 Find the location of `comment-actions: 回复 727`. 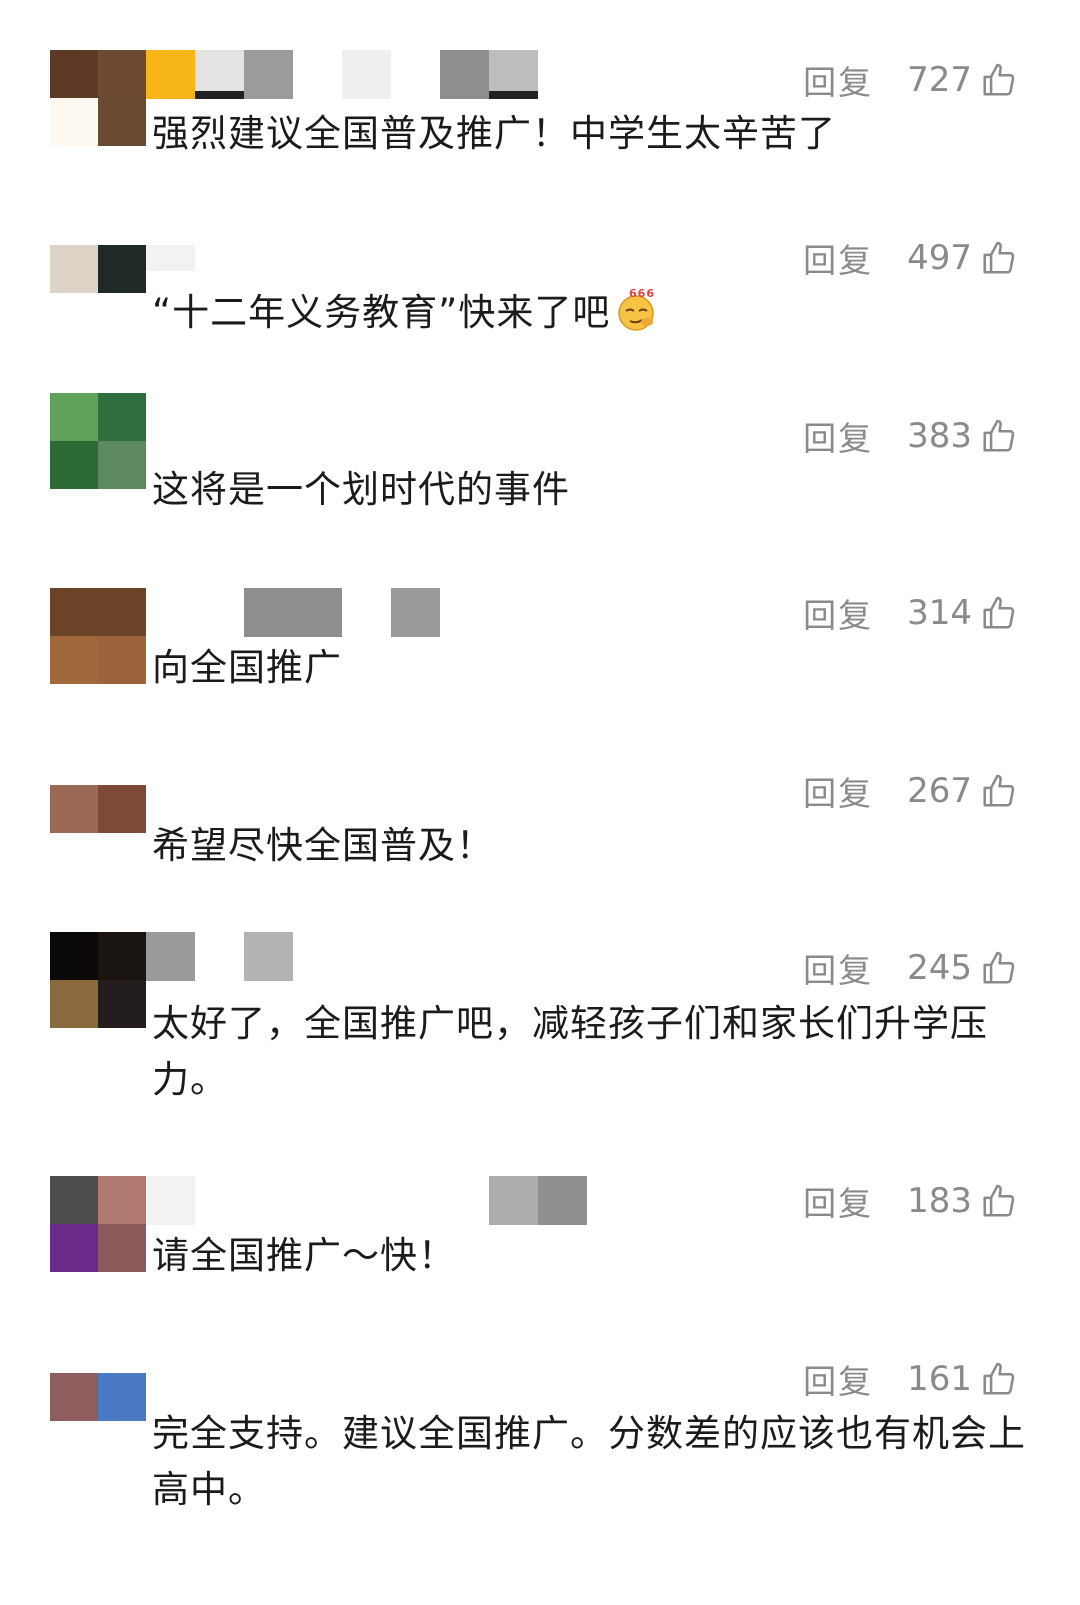

comment-actions: 回复 727 is located at coordinates (910, 81).